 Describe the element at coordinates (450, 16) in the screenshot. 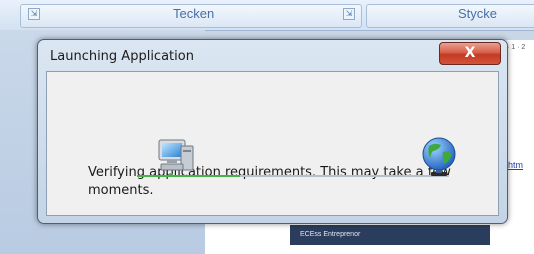

I see `ribbon-group-stycke` at that location.